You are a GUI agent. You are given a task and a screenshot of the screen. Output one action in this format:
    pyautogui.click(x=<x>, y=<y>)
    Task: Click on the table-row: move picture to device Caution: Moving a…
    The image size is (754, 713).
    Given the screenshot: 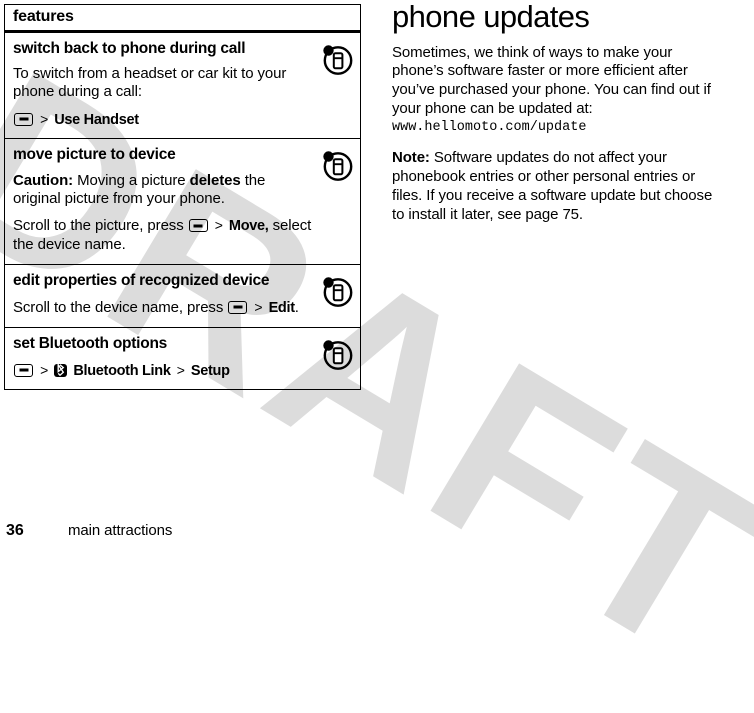 What is the action you would take?
    pyautogui.click(x=182, y=202)
    